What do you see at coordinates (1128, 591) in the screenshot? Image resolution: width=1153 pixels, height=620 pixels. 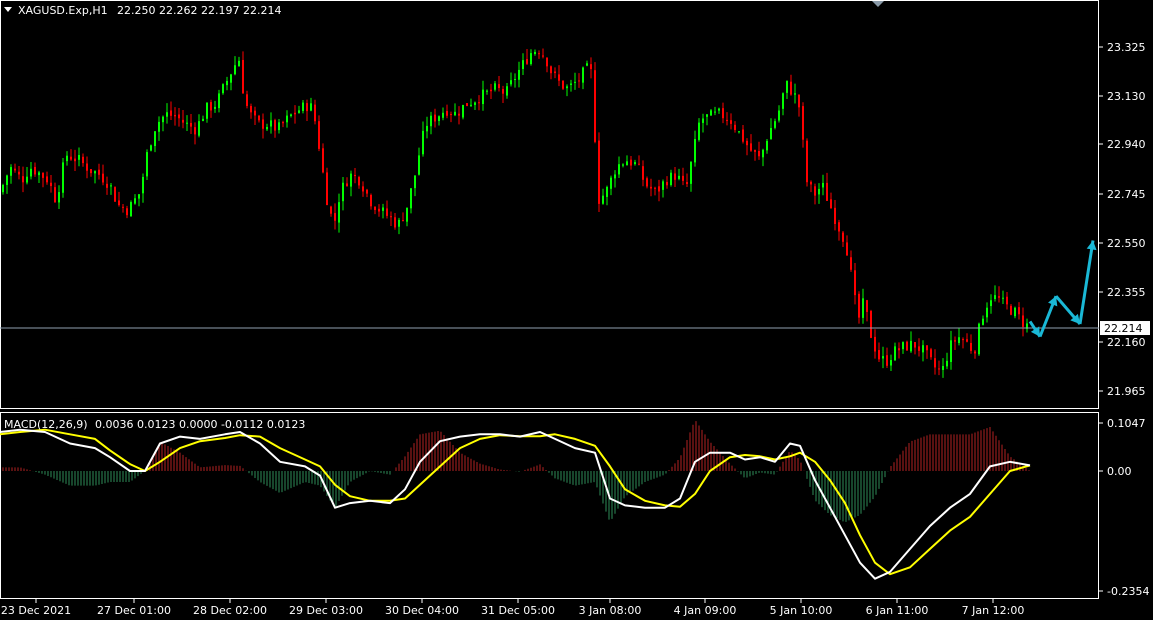 I see `macd-tick-label: -0.2354` at bounding box center [1128, 591].